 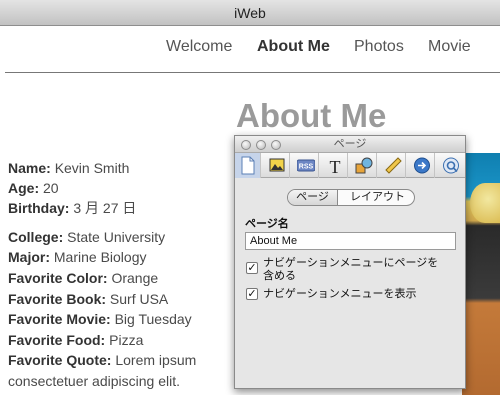 What do you see at coordinates (29, 168) in the screenshot?
I see `name-label: Name:` at bounding box center [29, 168].